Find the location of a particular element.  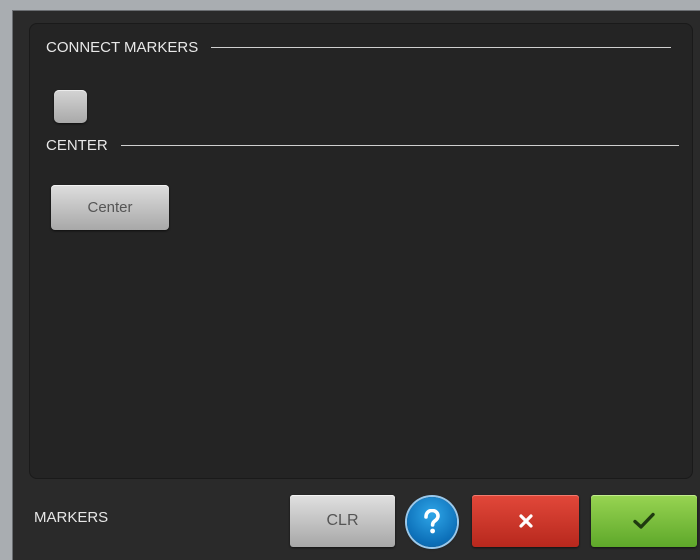

dialog-title: MARKERS is located at coordinates (71, 517).